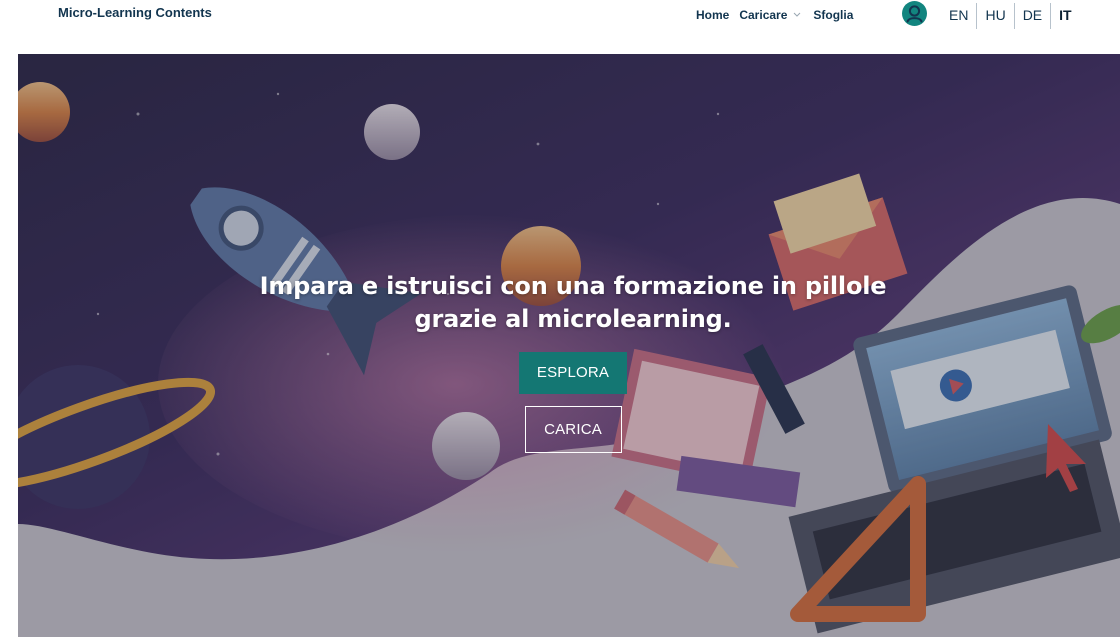 The height and width of the screenshot is (637, 1120). Describe the element at coordinates (995, 16) in the screenshot. I see `lang-hu-link: HU` at that location.